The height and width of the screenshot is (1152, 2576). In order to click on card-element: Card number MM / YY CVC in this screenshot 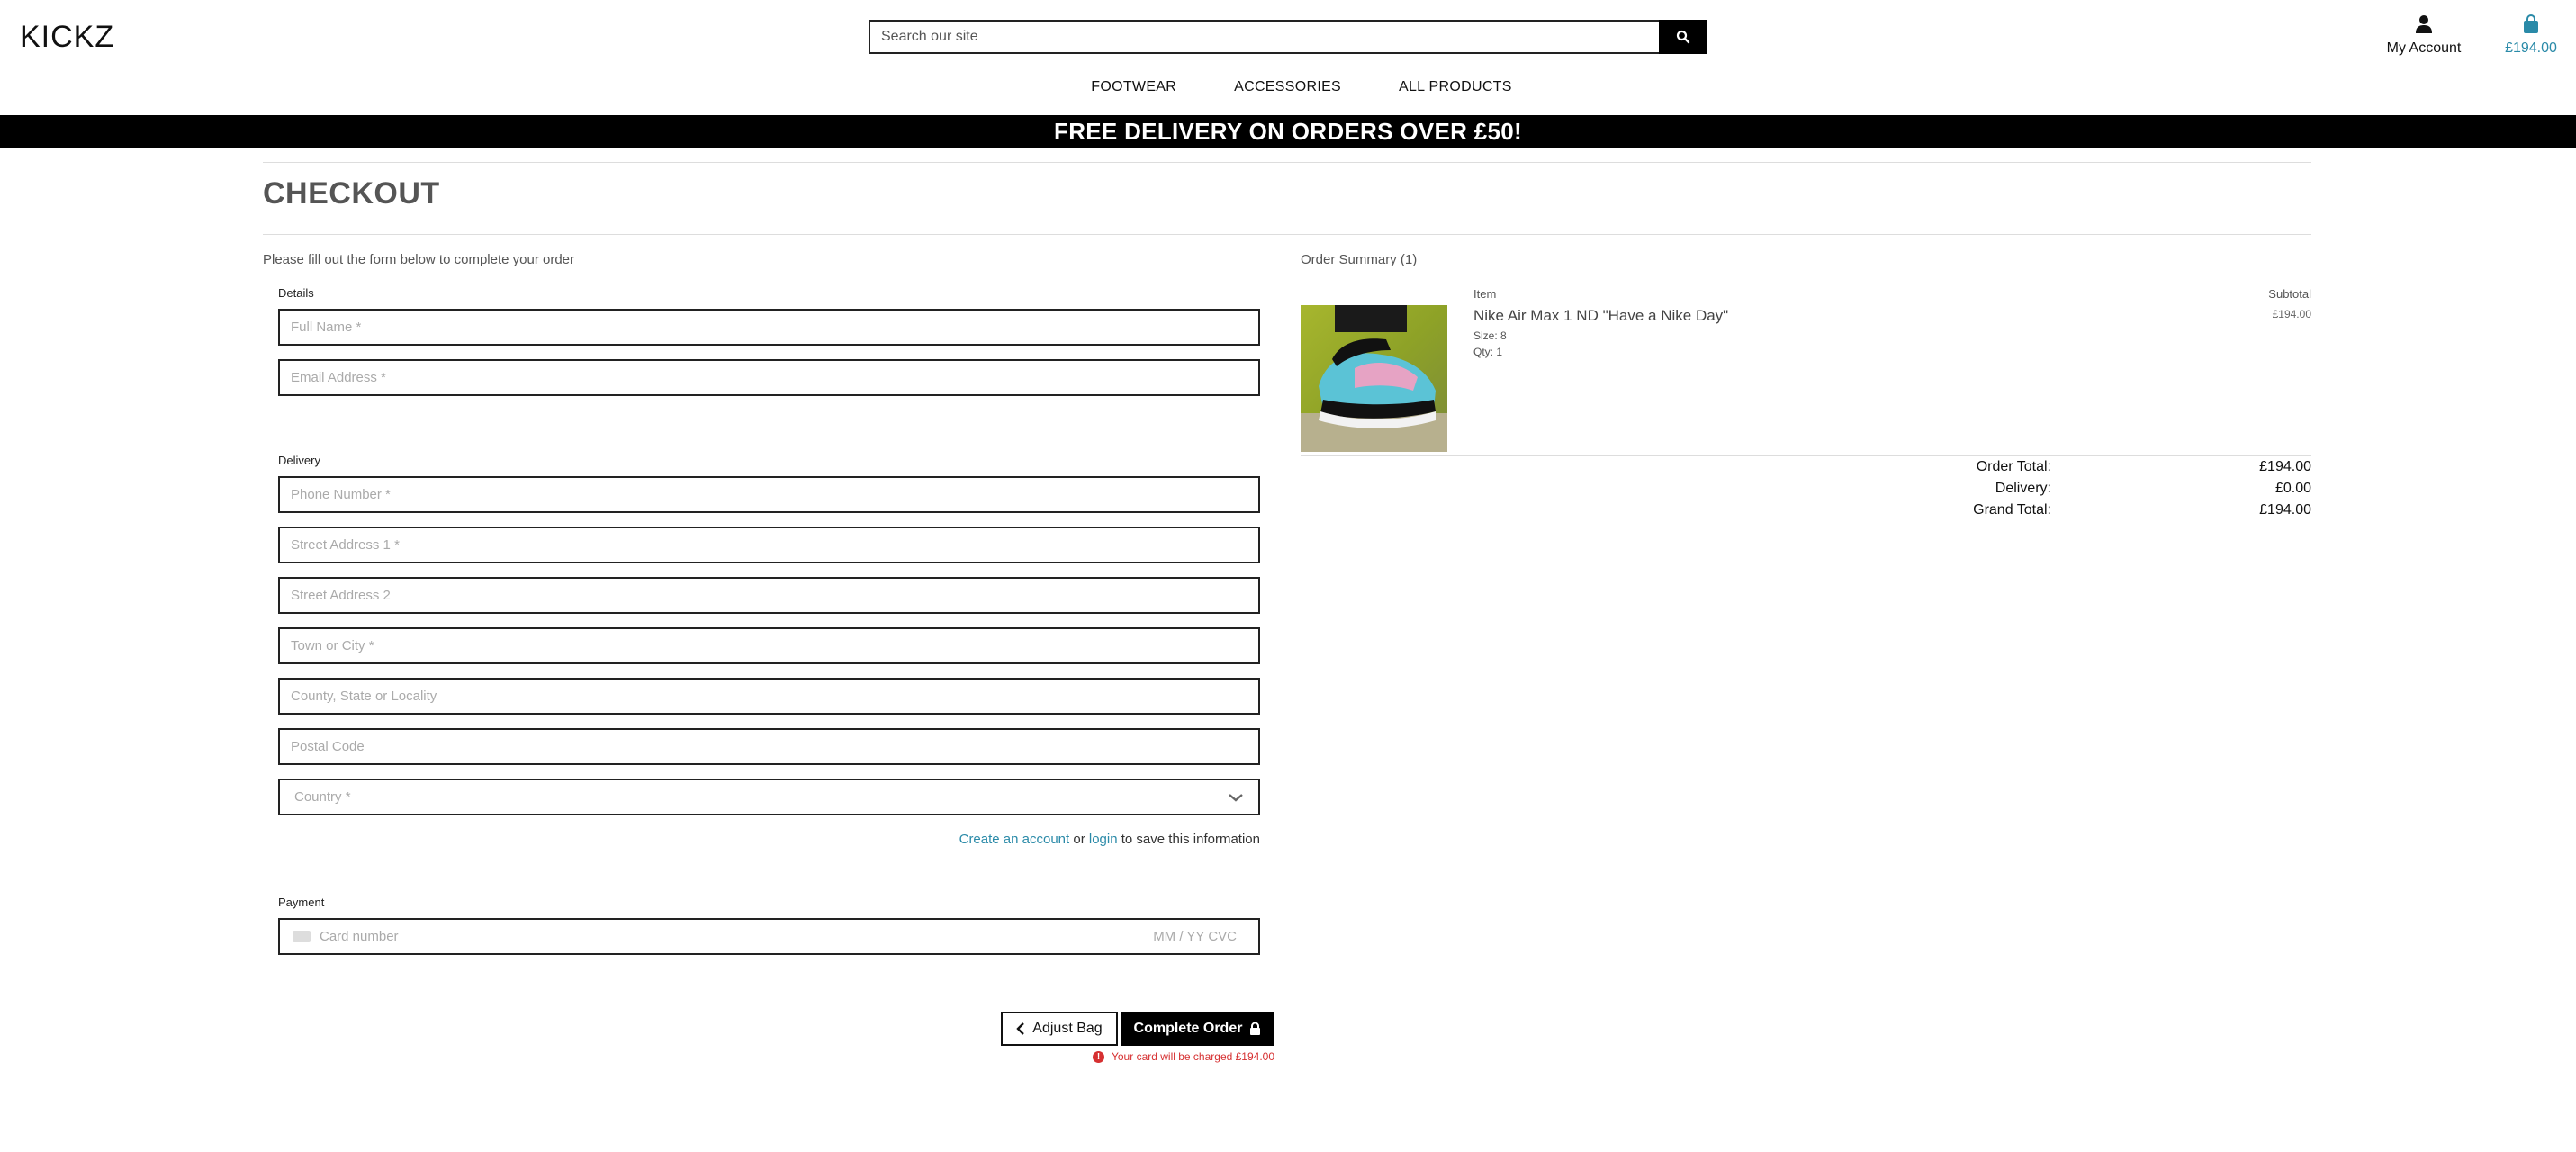, I will do `click(769, 937)`.